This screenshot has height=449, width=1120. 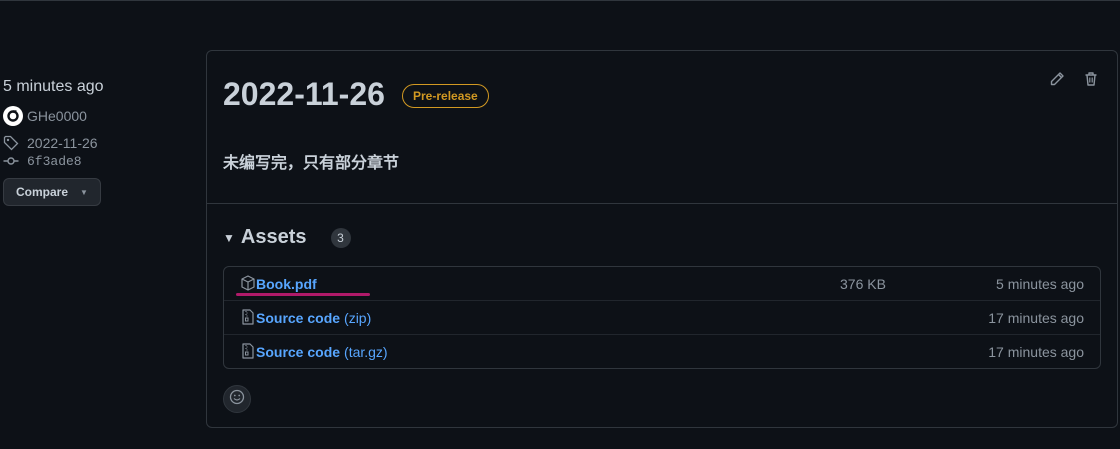 What do you see at coordinates (57, 116) in the screenshot?
I see `author-name: GHe0000` at bounding box center [57, 116].